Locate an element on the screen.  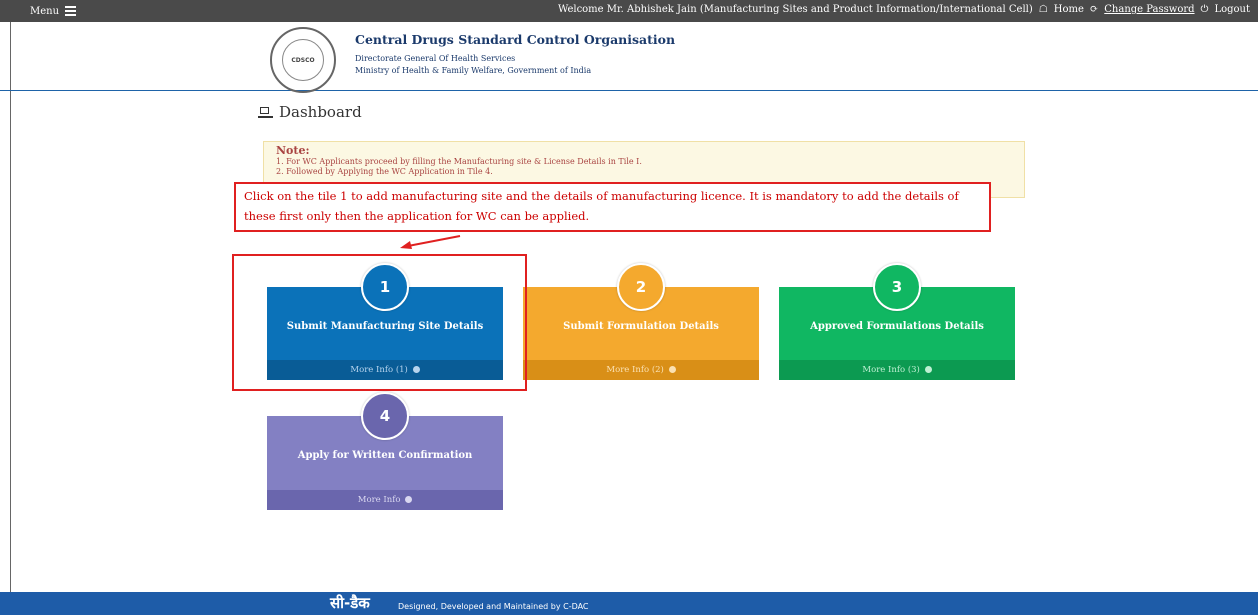
logout-link: Logout is located at coordinates (1232, 9).